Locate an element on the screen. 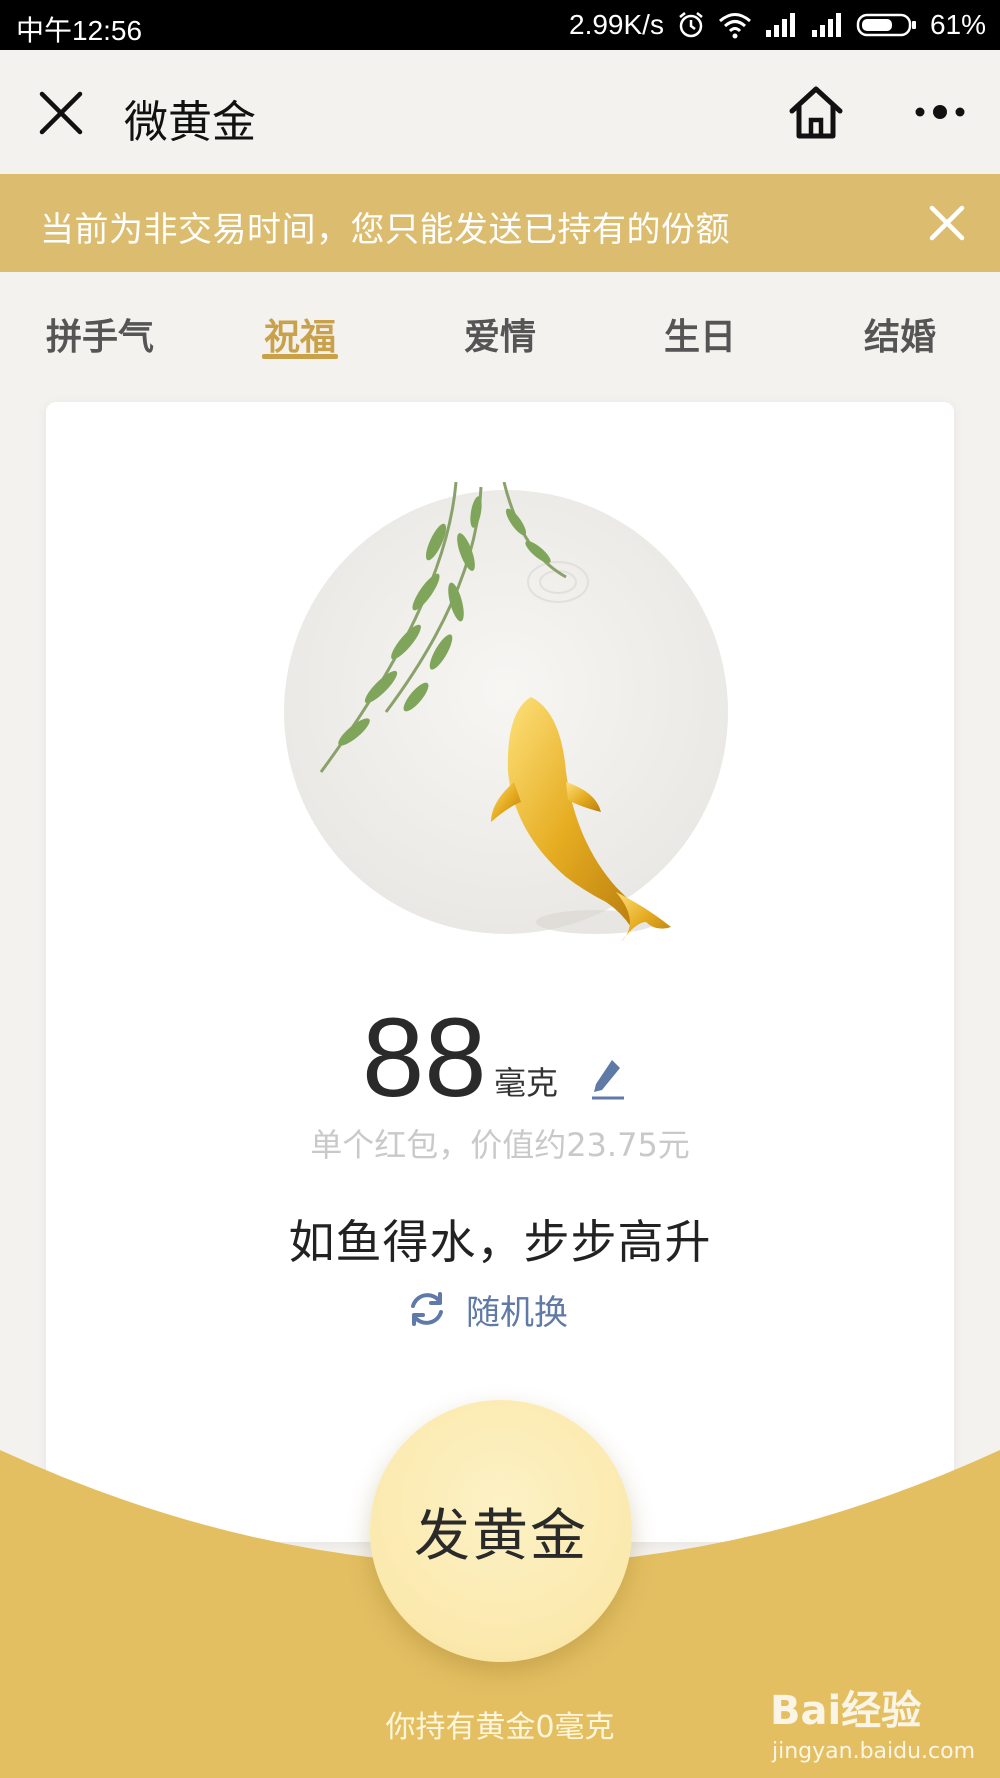 The height and width of the screenshot is (1778, 1000). random-change-label: 随机换 is located at coordinates (517, 1312).